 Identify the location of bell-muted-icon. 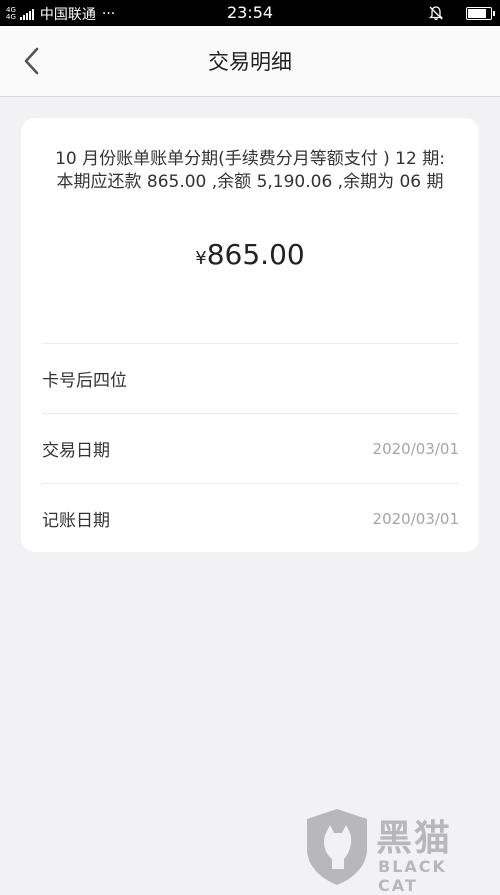
(436, 13).